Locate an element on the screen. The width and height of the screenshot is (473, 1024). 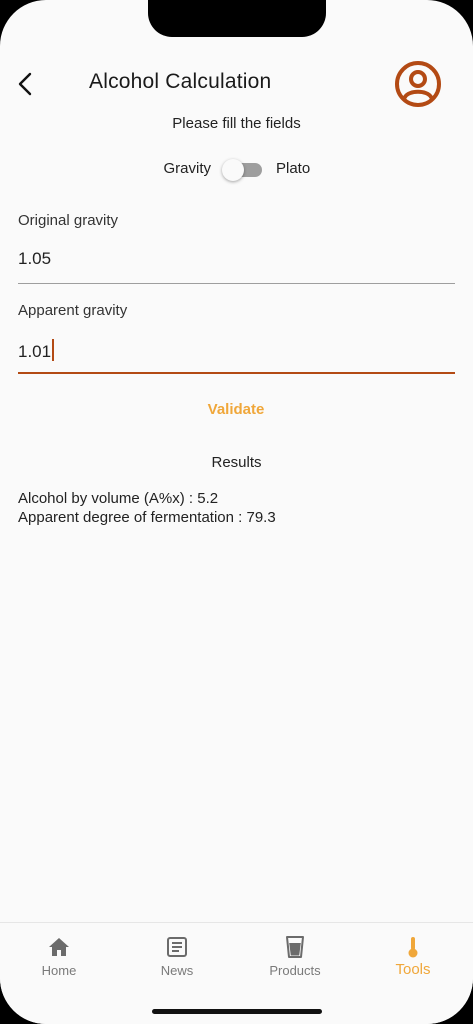
text-caret is located at coordinates (53, 350).